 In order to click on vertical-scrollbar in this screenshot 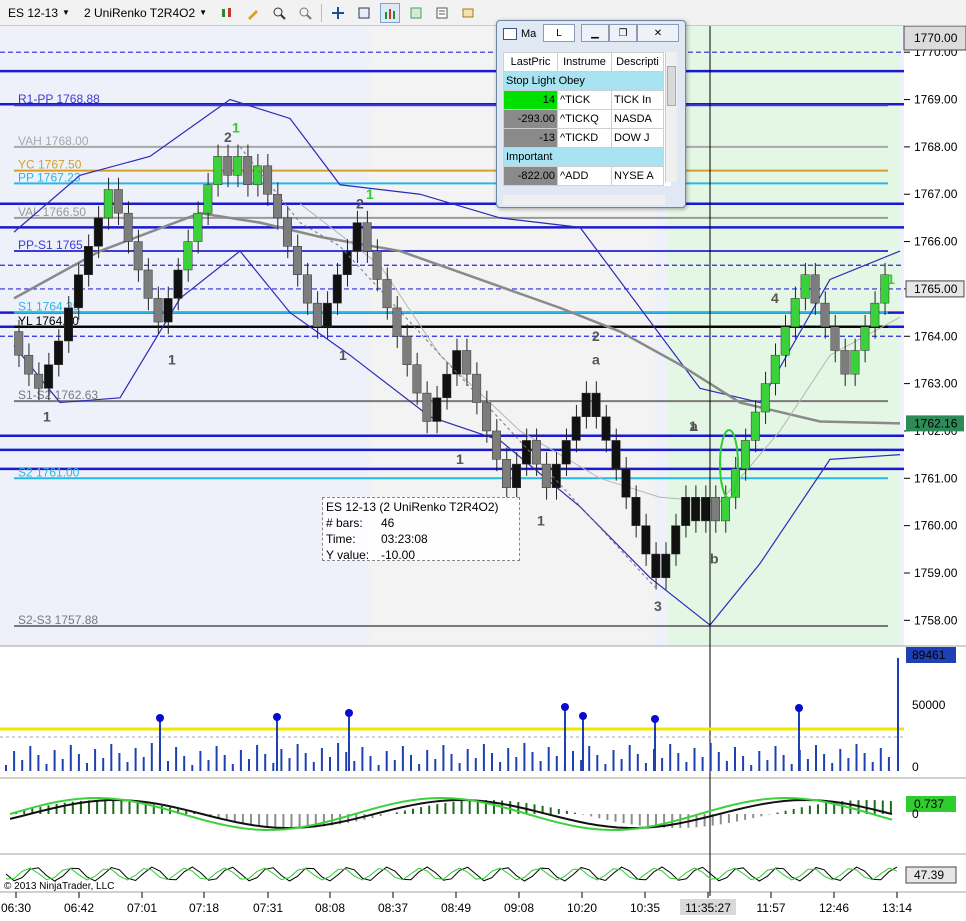, I will do `click(671, 117)`.